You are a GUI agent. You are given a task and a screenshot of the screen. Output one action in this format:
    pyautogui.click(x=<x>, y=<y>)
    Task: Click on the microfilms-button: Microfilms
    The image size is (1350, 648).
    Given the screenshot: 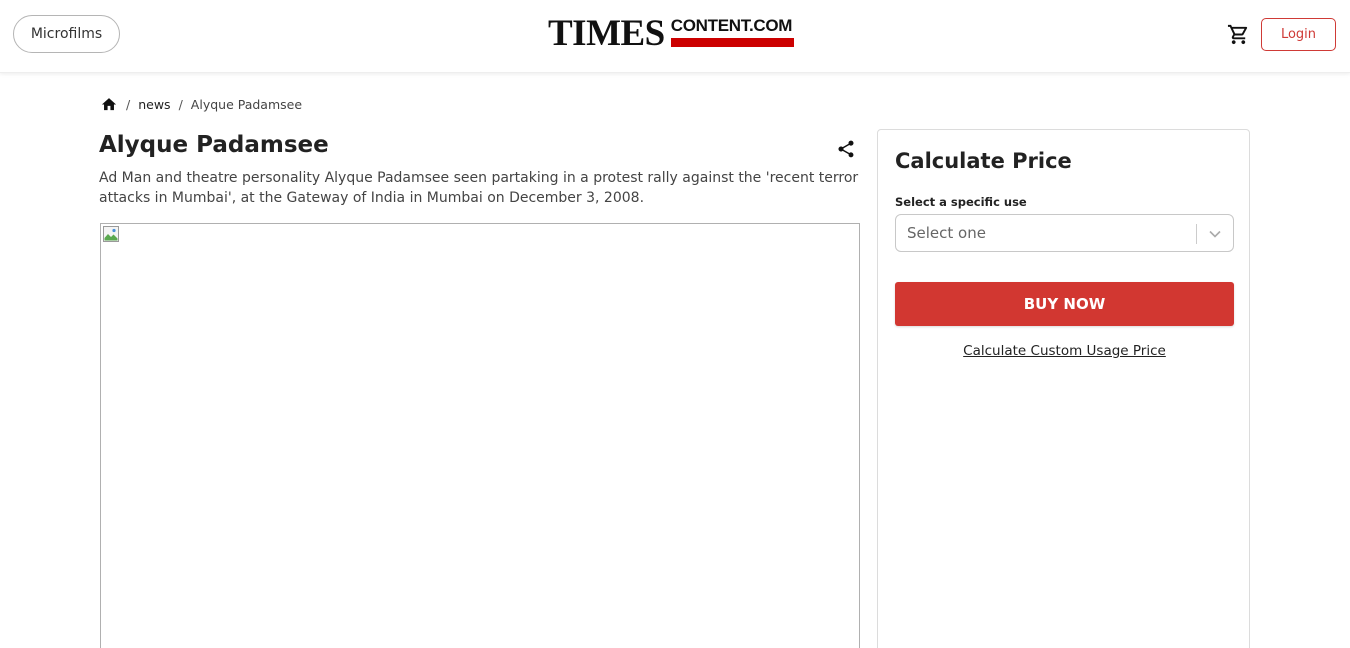 What is the action you would take?
    pyautogui.click(x=66, y=34)
    